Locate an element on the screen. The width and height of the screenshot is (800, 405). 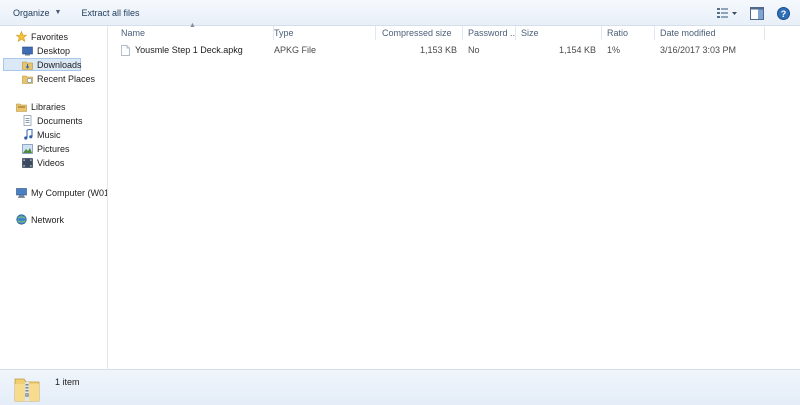
column-header-size: Size is located at coordinates (558, 33).